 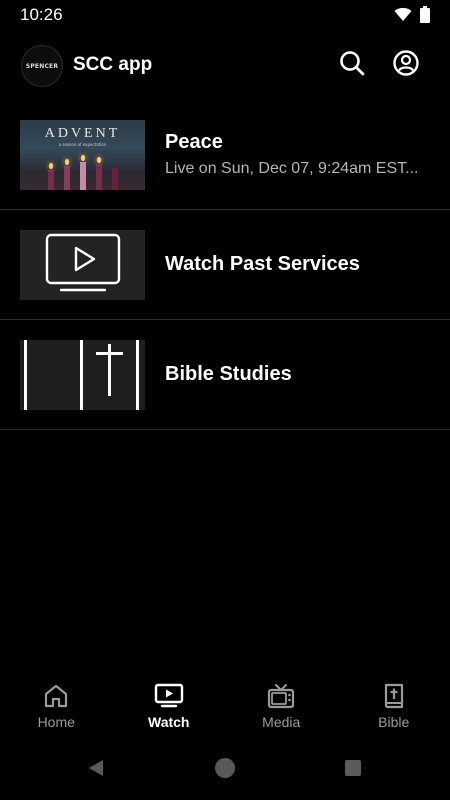 I want to click on status-time: 10:26, so click(x=41, y=14).